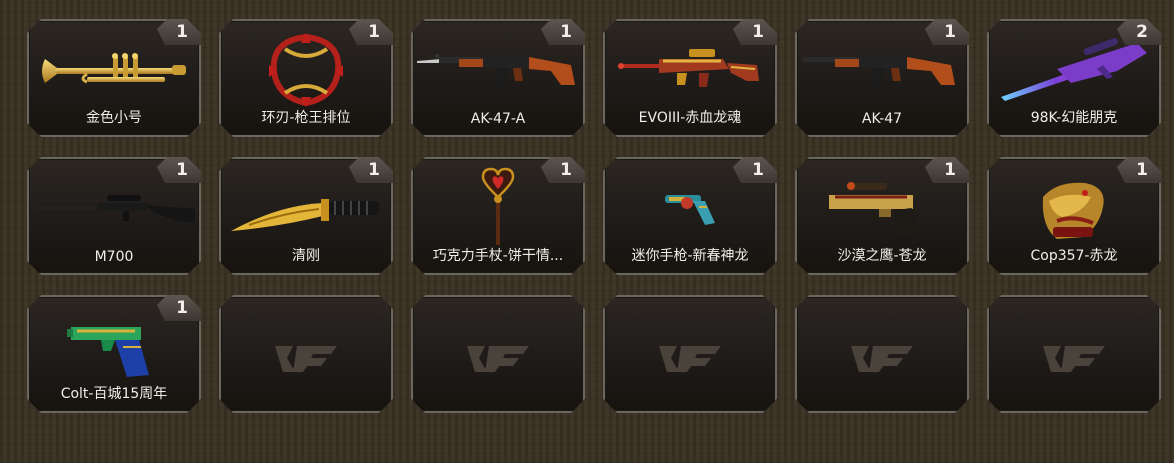 This screenshot has height=463, width=1174. I want to click on item-name: 98K-幻能朋克, so click(1074, 118).